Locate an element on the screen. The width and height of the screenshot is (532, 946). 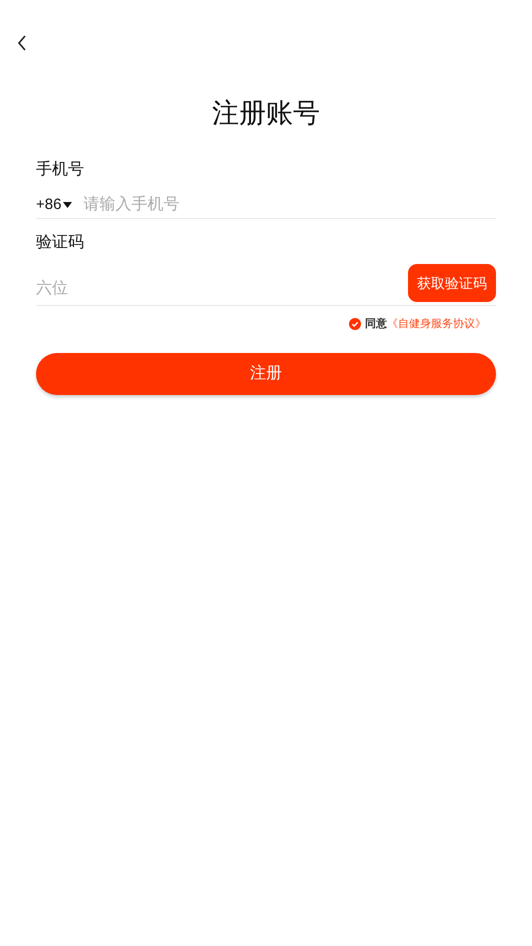
agreement-text: 同意 is located at coordinates (376, 324).